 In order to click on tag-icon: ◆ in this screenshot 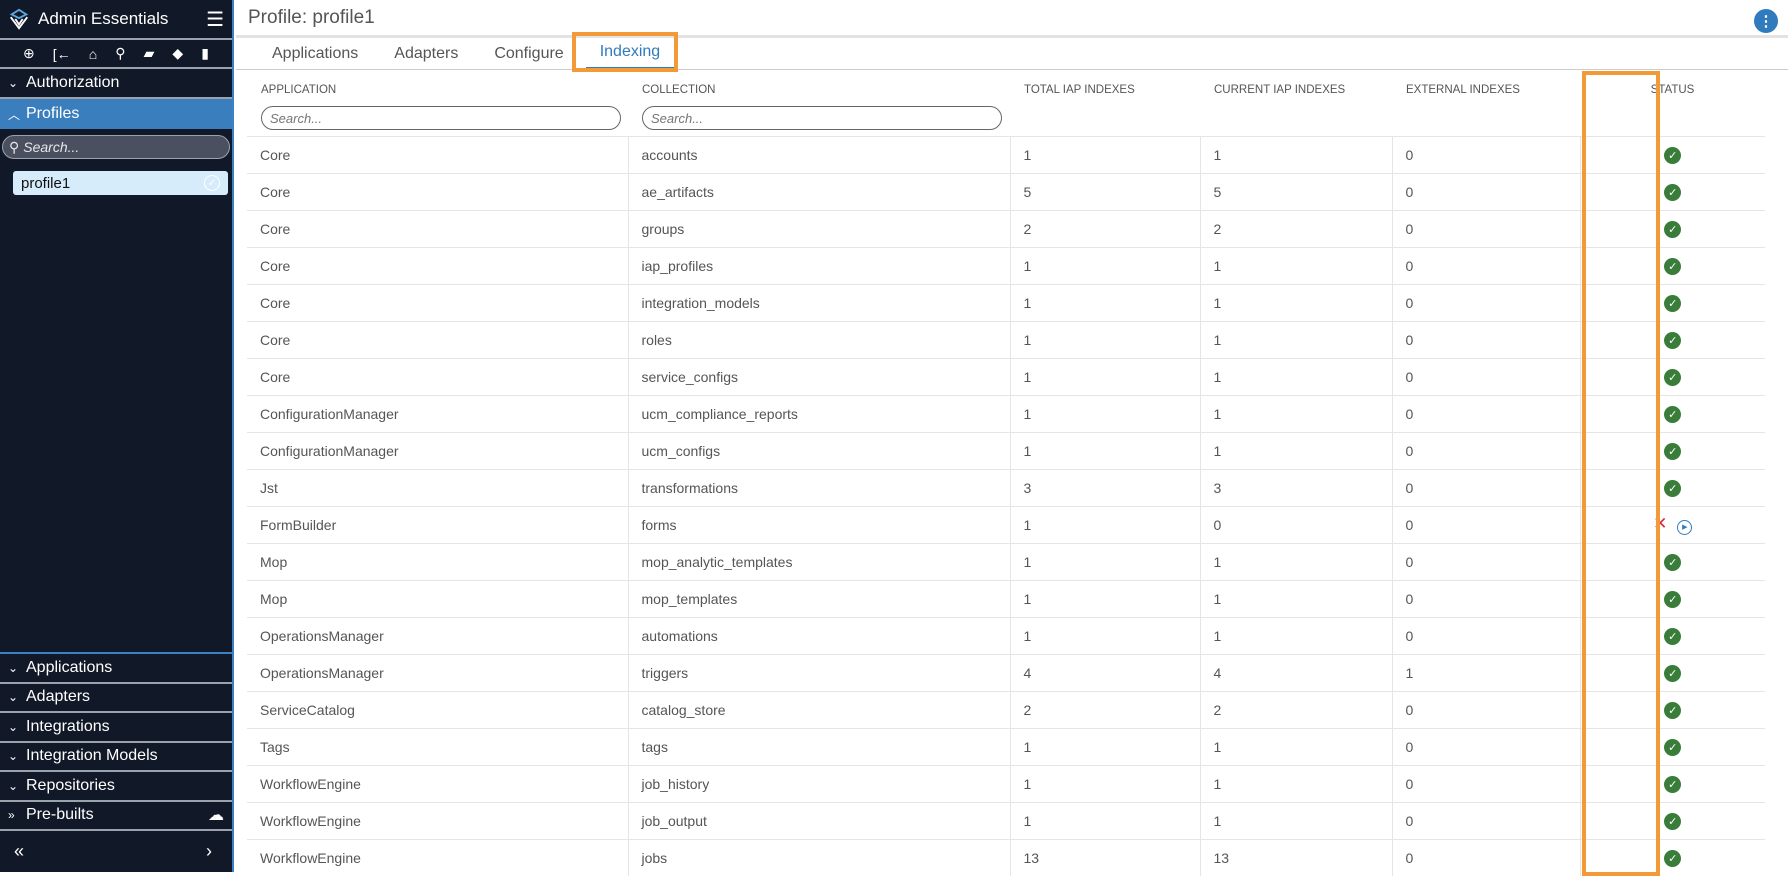, I will do `click(177, 53)`.